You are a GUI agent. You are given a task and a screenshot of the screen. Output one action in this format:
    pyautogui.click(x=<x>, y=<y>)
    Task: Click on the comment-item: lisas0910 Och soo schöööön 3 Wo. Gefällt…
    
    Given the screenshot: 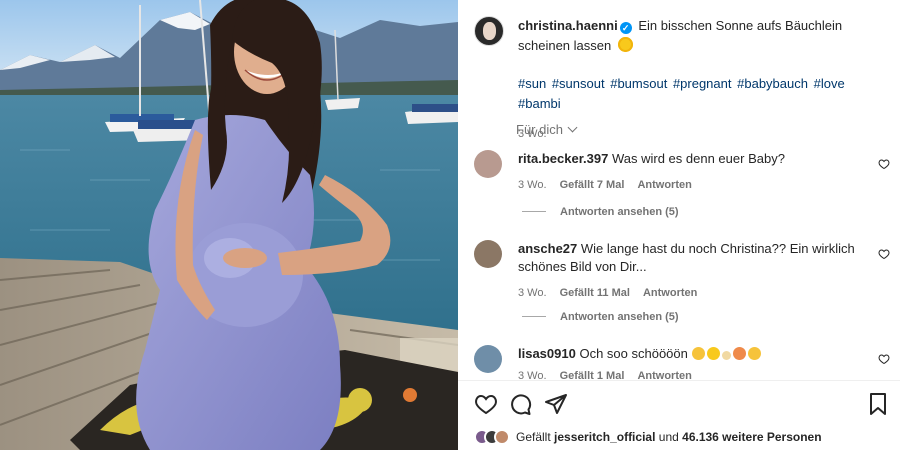 What is the action you would take?
    pyautogui.click(x=682, y=365)
    